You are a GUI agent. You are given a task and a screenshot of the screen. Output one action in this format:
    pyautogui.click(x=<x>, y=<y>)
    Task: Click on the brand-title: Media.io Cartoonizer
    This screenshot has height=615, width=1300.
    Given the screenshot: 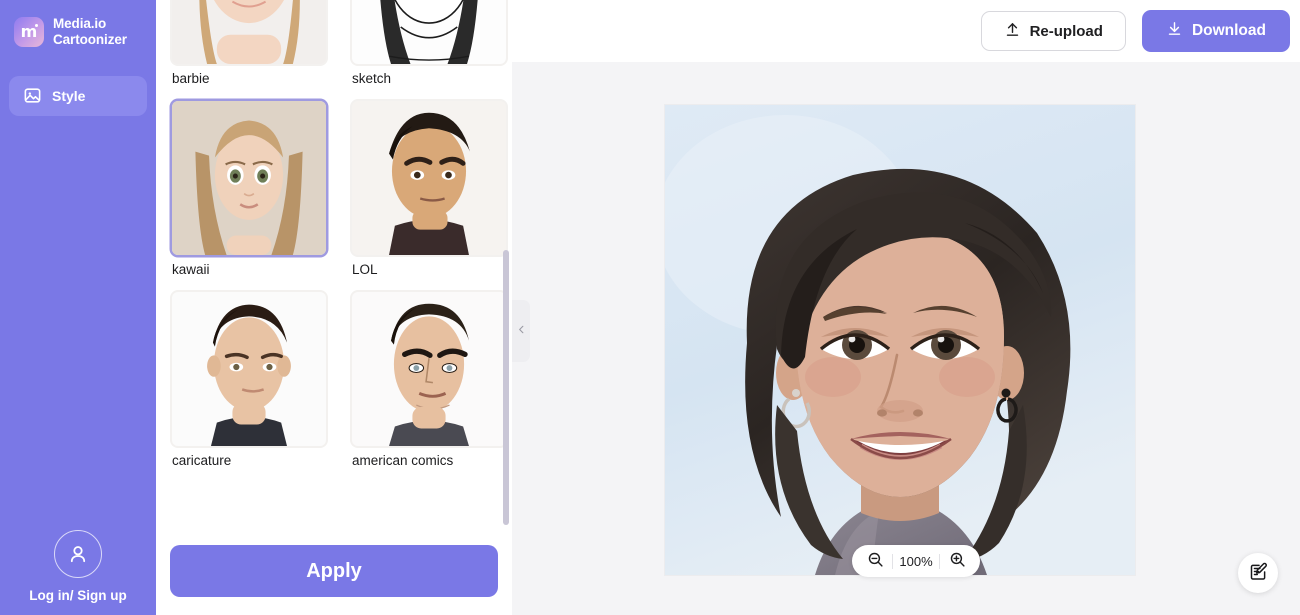 What is the action you would take?
    pyautogui.click(x=90, y=32)
    